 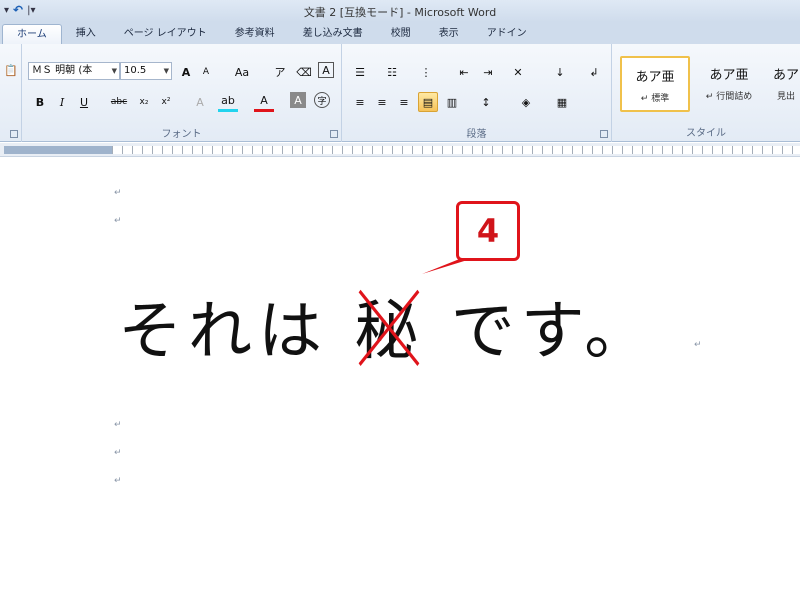 What do you see at coordinates (382, 102) in the screenshot?
I see `align-center-icon: ≡` at bounding box center [382, 102].